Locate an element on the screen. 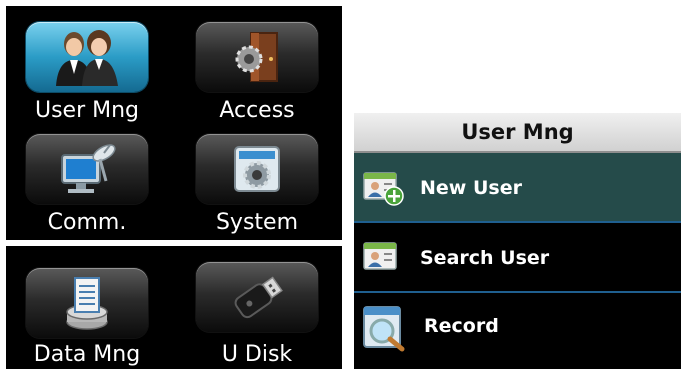  menu-item-new-user: New User is located at coordinates (517, 187).